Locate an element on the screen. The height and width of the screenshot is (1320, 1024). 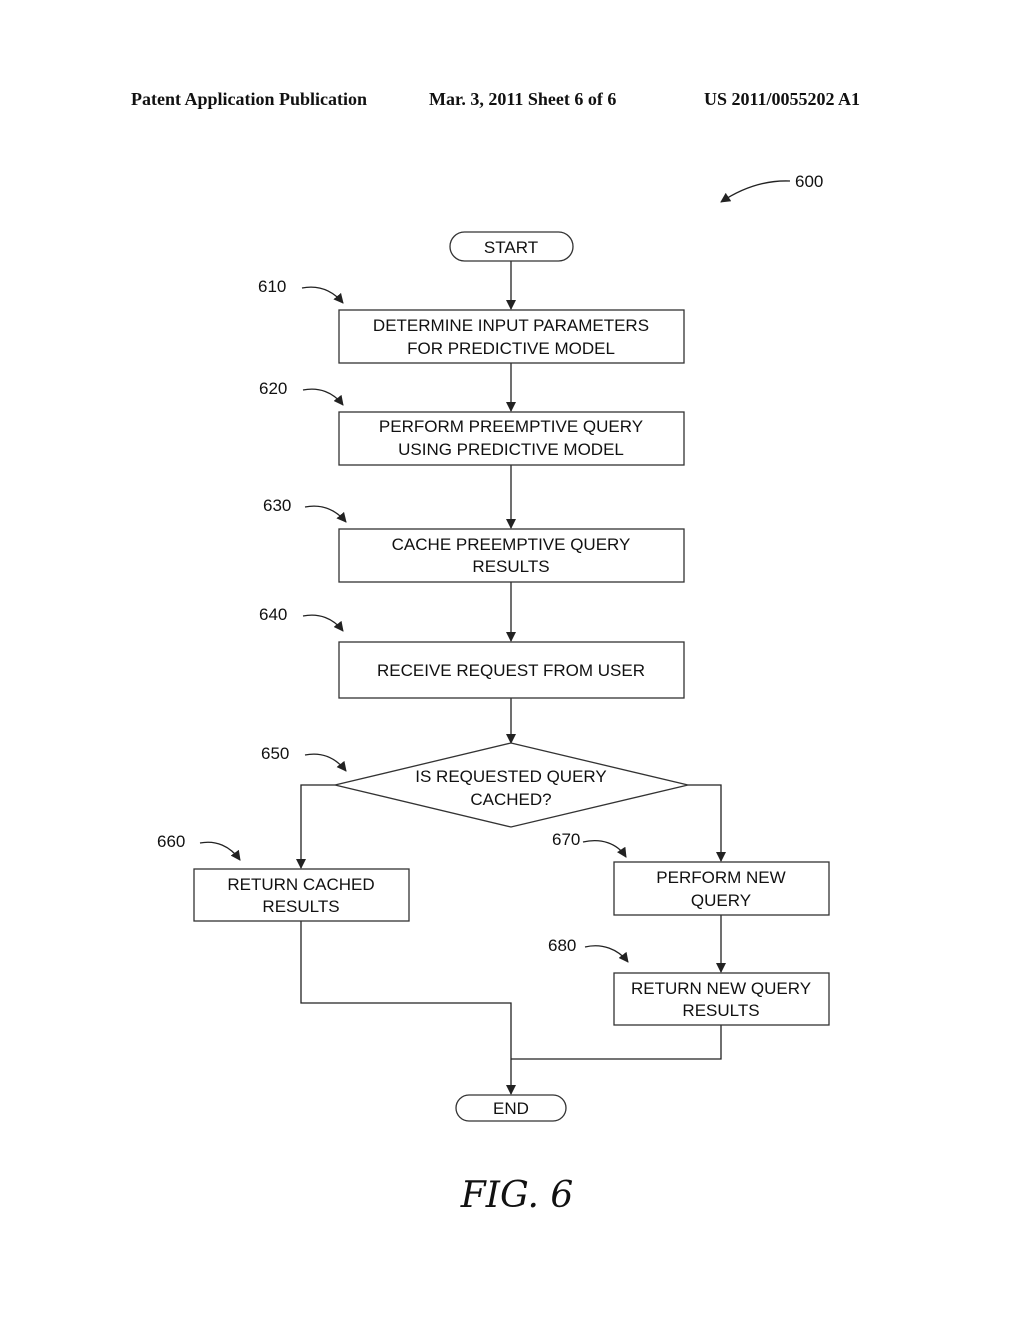
process-620-line-2: USING PREDICTIVE MODEL is located at coordinates (511, 449).